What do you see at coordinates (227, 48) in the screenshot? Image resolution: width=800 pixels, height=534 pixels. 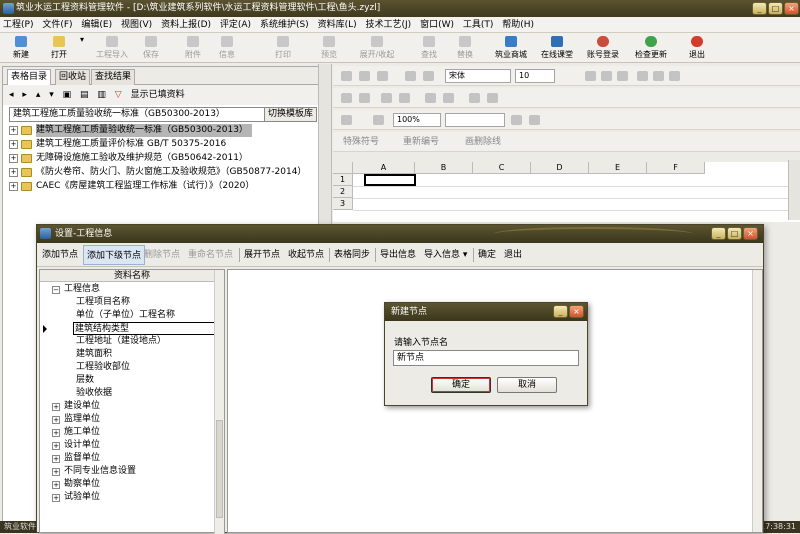 I see `info-button: 信息` at bounding box center [227, 48].